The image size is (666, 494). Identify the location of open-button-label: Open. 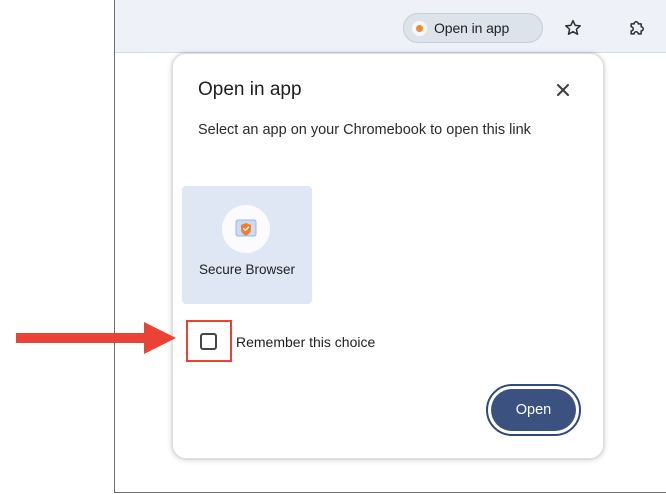
(533, 410).